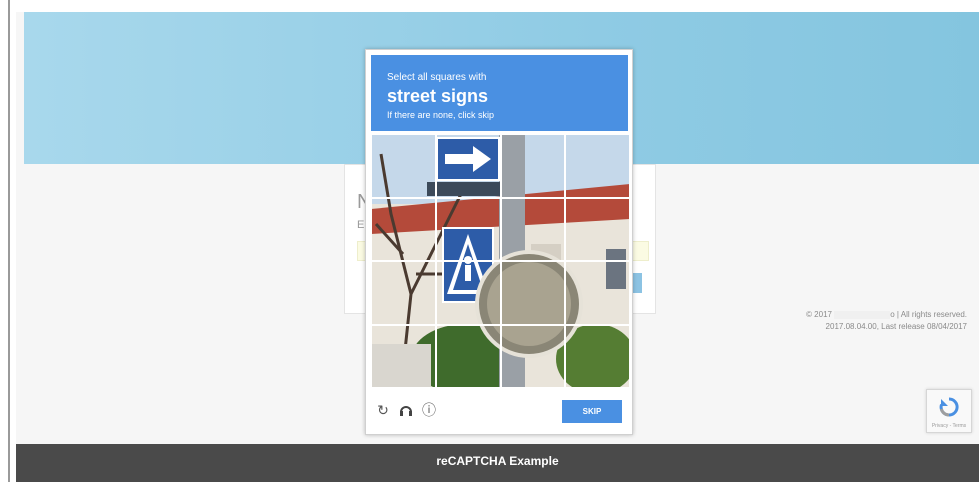 The height and width of the screenshot is (482, 979). What do you see at coordinates (928, 314) in the screenshot?
I see `copyright-text: o | All rights reserved.` at bounding box center [928, 314].